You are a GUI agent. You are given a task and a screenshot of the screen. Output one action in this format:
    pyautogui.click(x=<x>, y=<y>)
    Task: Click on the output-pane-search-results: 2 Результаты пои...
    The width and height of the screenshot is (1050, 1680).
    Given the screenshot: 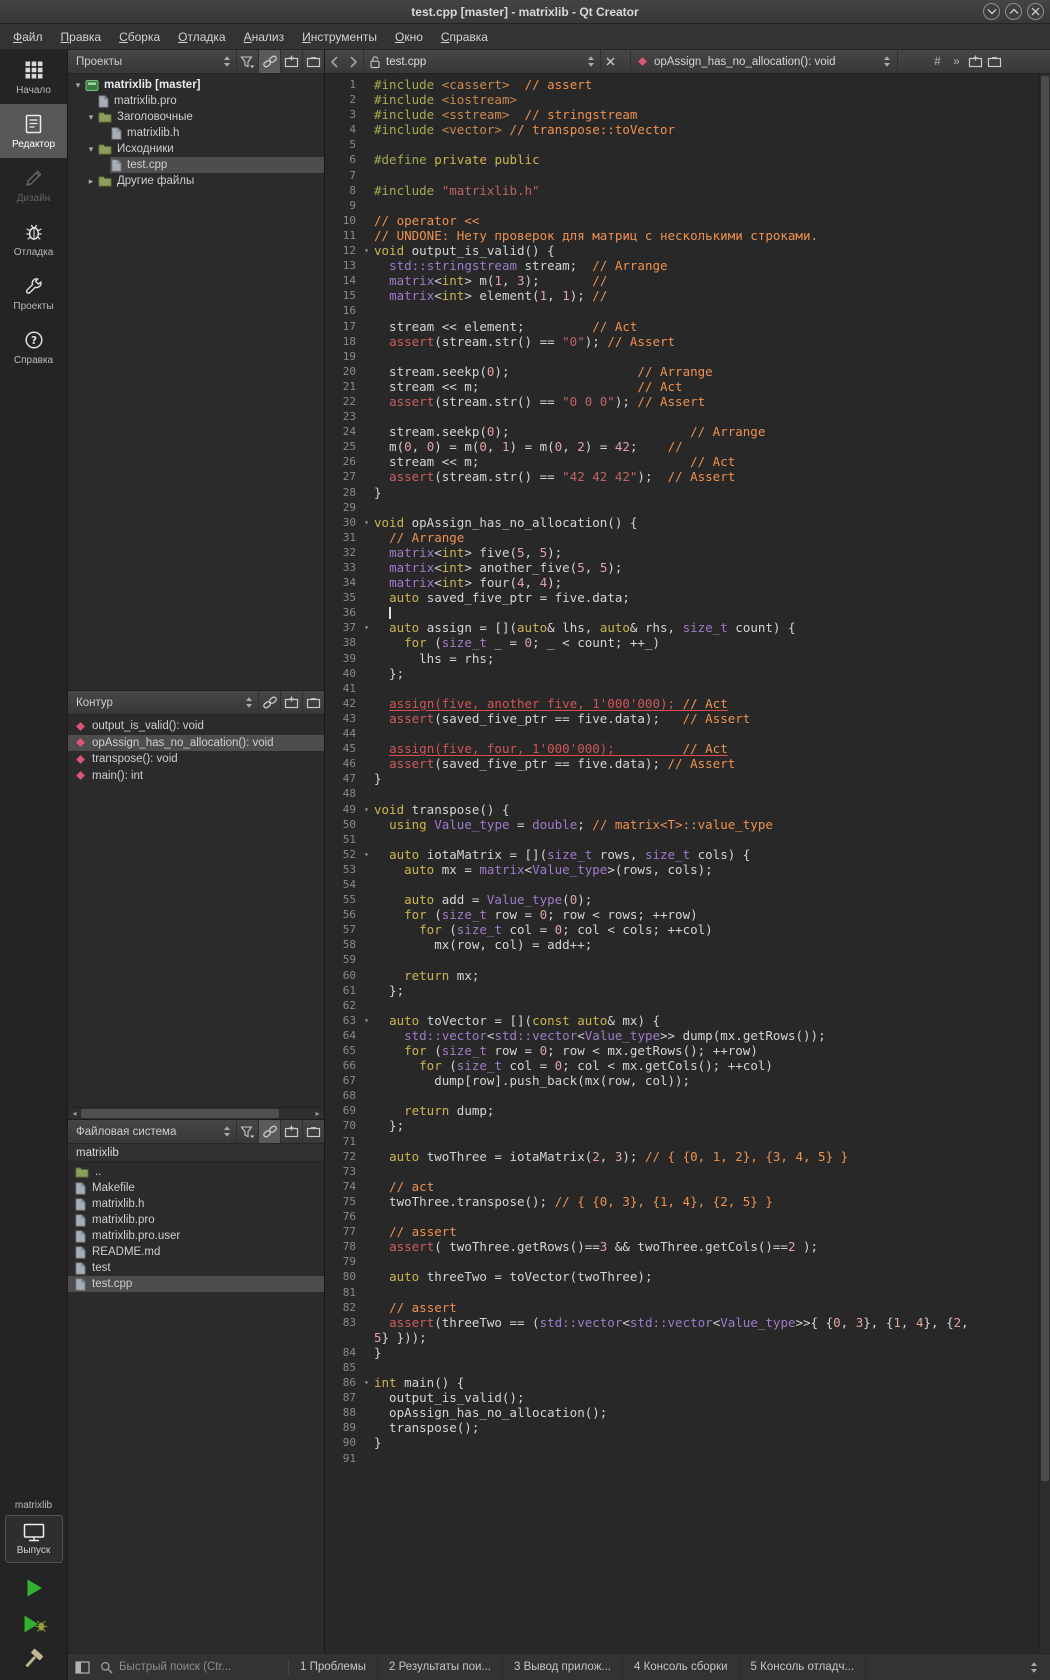 What is the action you would take?
    pyautogui.click(x=440, y=1667)
    